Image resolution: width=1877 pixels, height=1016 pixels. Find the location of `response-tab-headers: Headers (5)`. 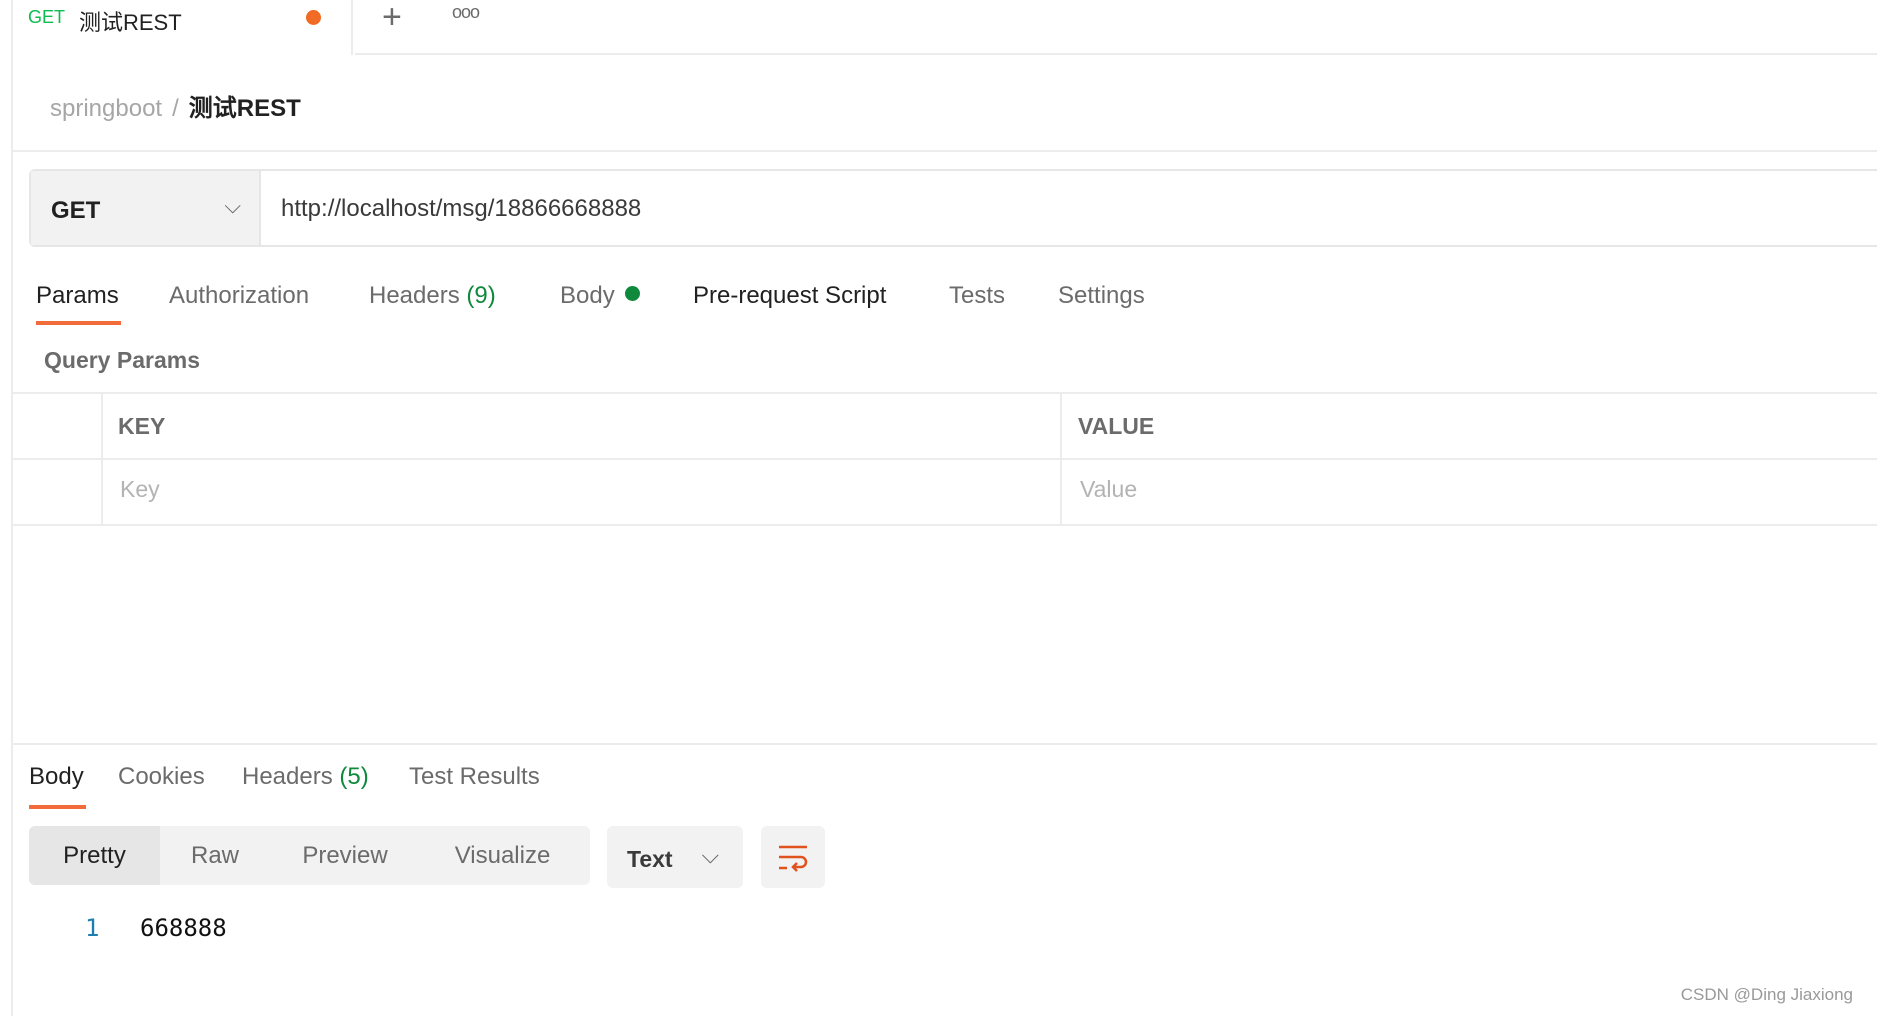

response-tab-headers: Headers (5) is located at coordinates (305, 777).